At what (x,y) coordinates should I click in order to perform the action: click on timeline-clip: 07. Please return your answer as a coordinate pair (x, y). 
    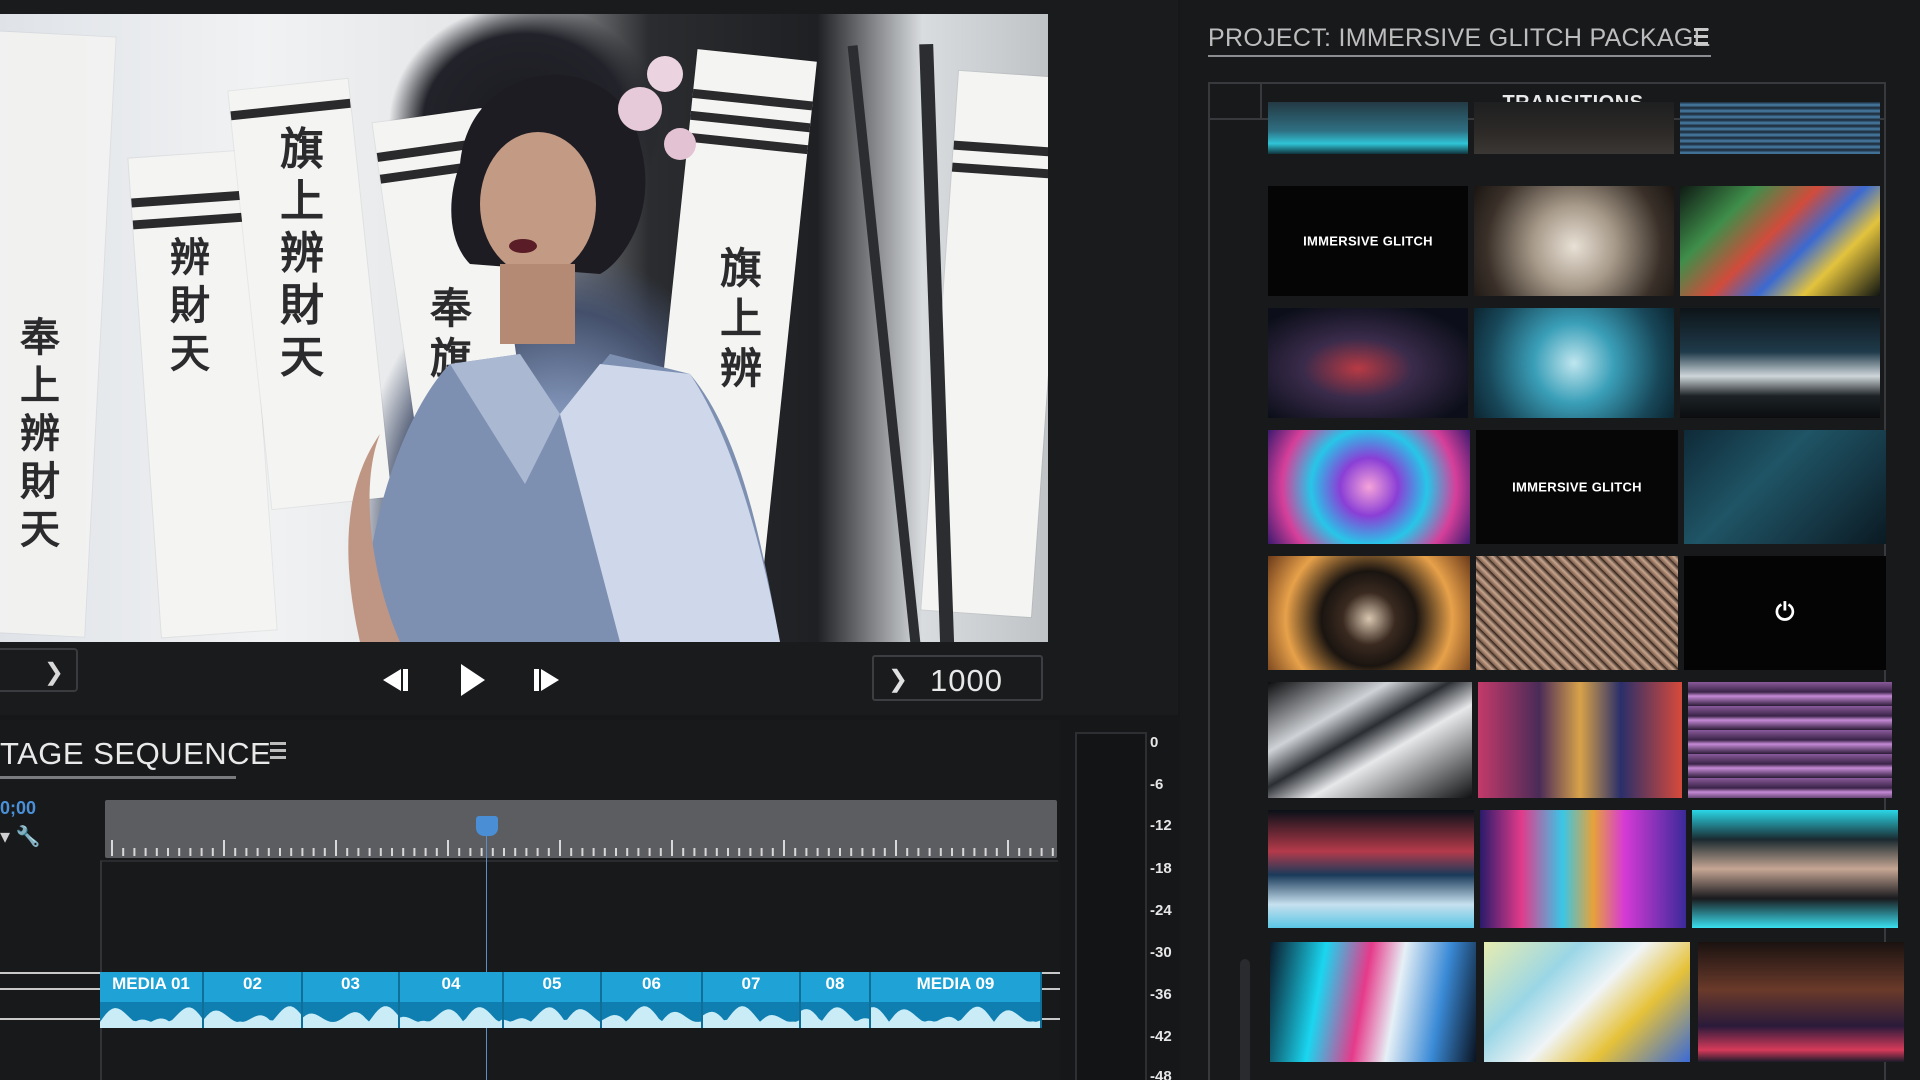
    Looking at the image, I should click on (752, 1000).